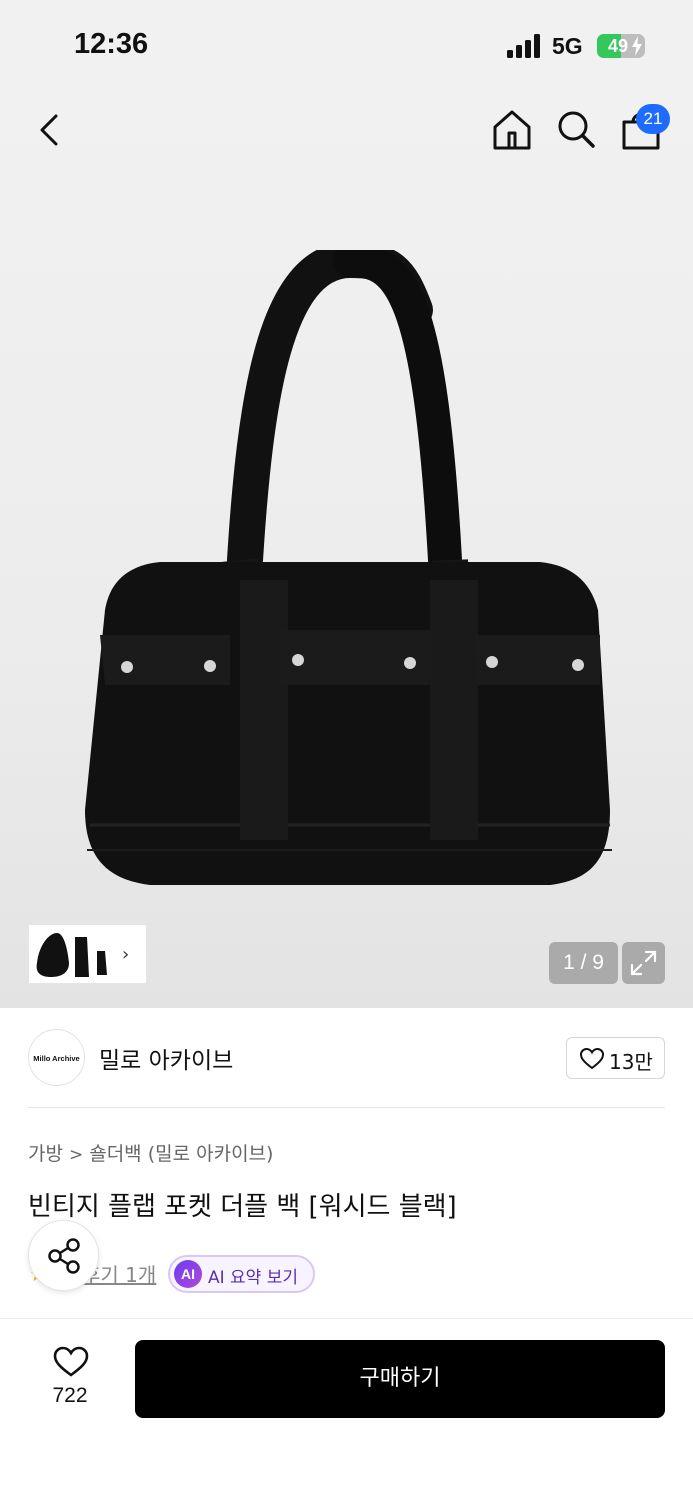 This screenshot has height=1500, width=693. I want to click on ai-summary-button: AI AI 요약 보기, so click(241, 1274).